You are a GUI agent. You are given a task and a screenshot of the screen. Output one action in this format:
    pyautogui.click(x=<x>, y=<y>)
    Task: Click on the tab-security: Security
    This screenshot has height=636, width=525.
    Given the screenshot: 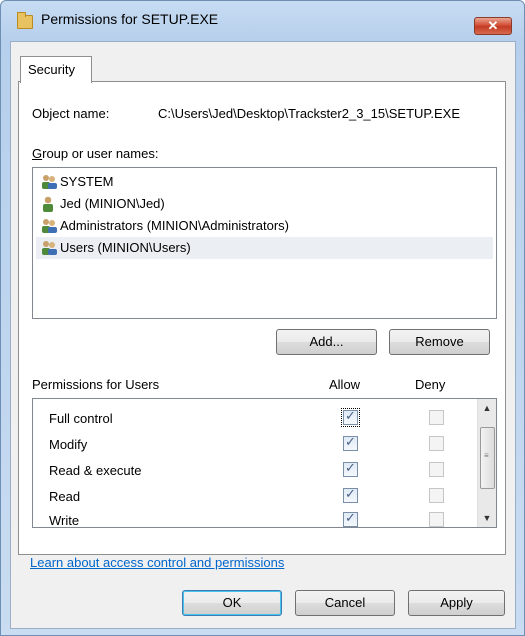 What is the action you would take?
    pyautogui.click(x=56, y=69)
    